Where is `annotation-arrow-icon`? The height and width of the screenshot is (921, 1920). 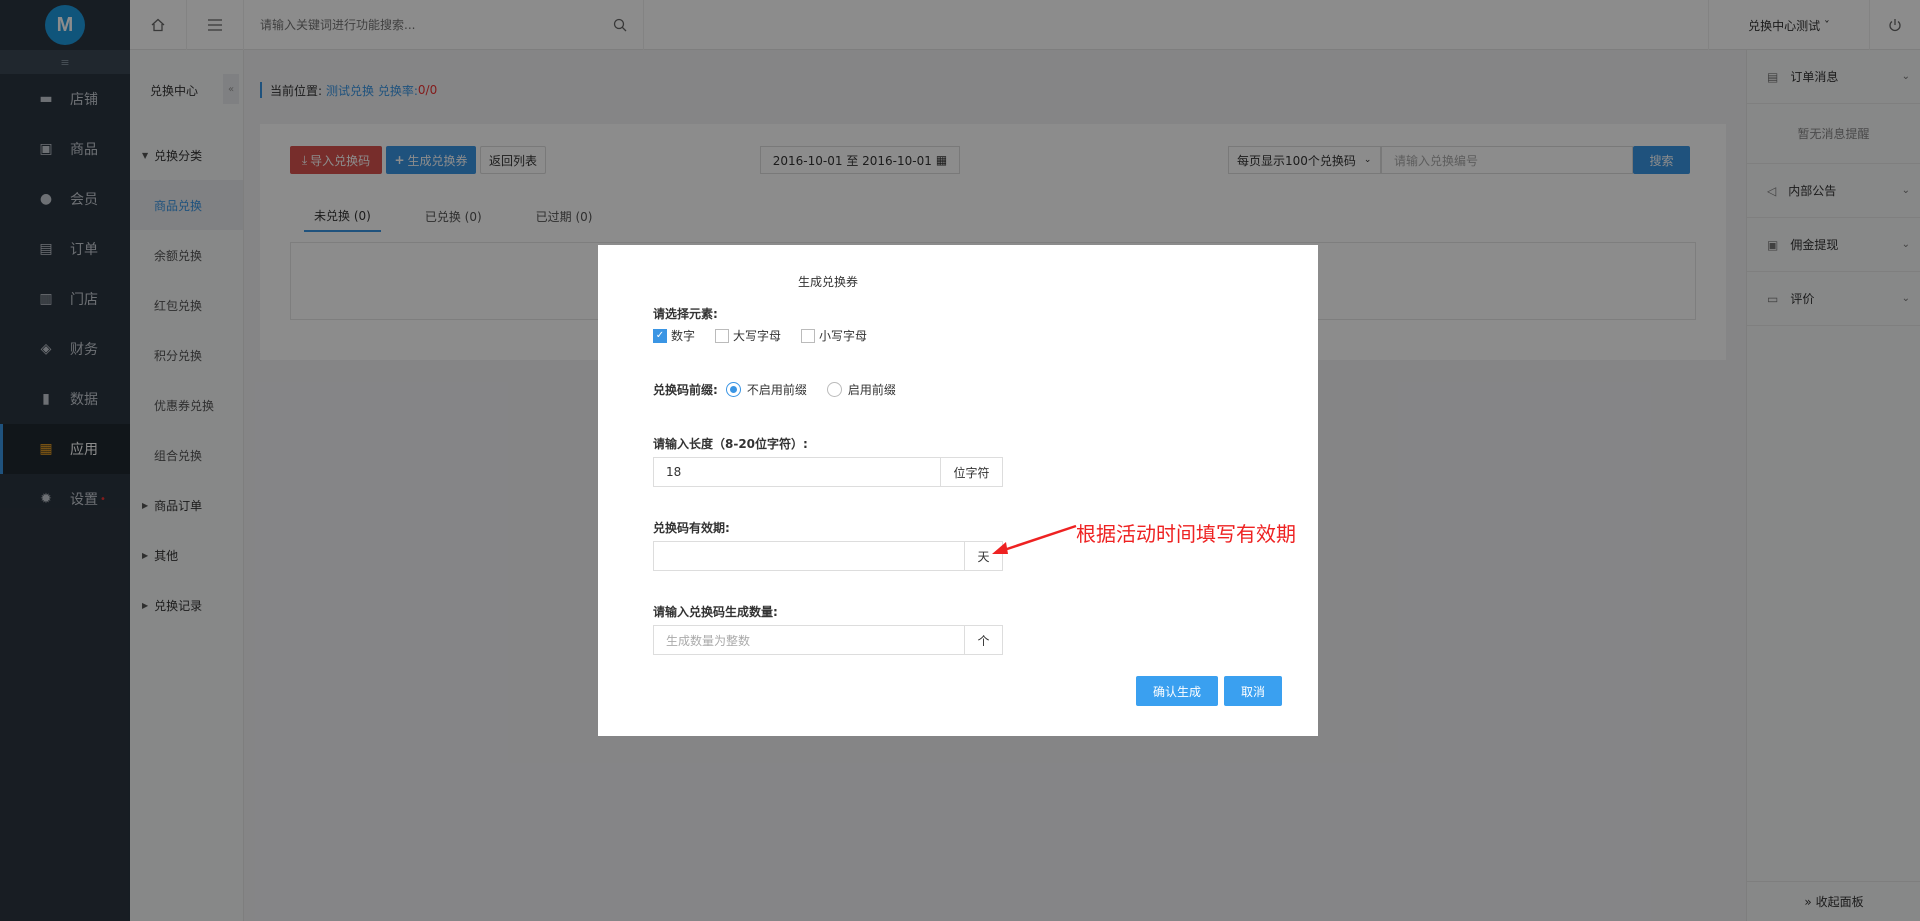
annotation-arrow-icon is located at coordinates (1034, 539).